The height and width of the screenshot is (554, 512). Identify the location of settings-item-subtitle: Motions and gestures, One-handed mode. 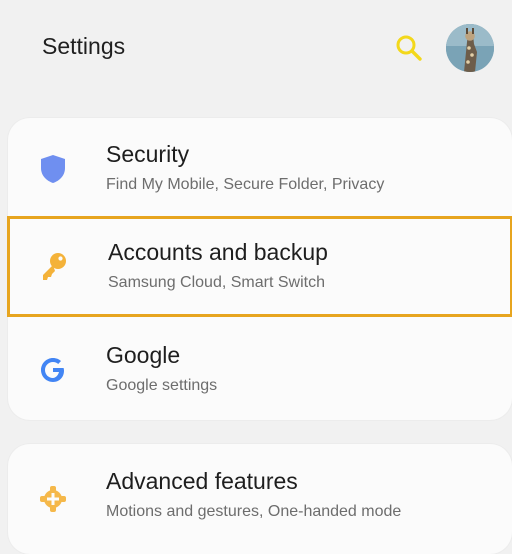
(254, 511).